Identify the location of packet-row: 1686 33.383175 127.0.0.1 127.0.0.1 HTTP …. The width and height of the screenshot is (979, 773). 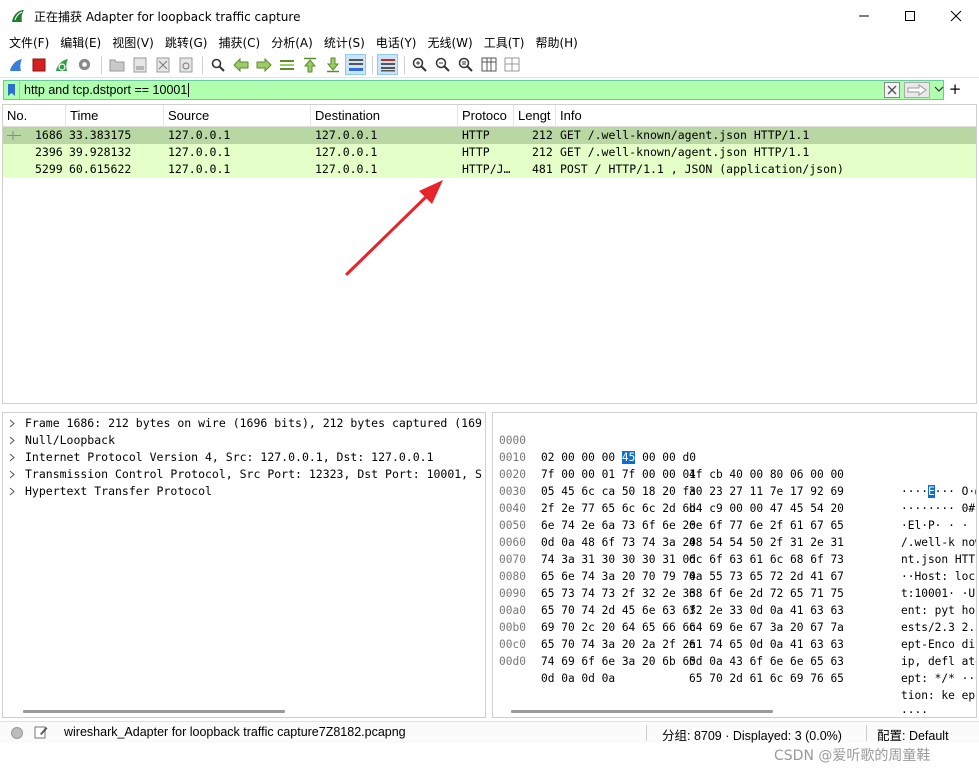
(489, 135).